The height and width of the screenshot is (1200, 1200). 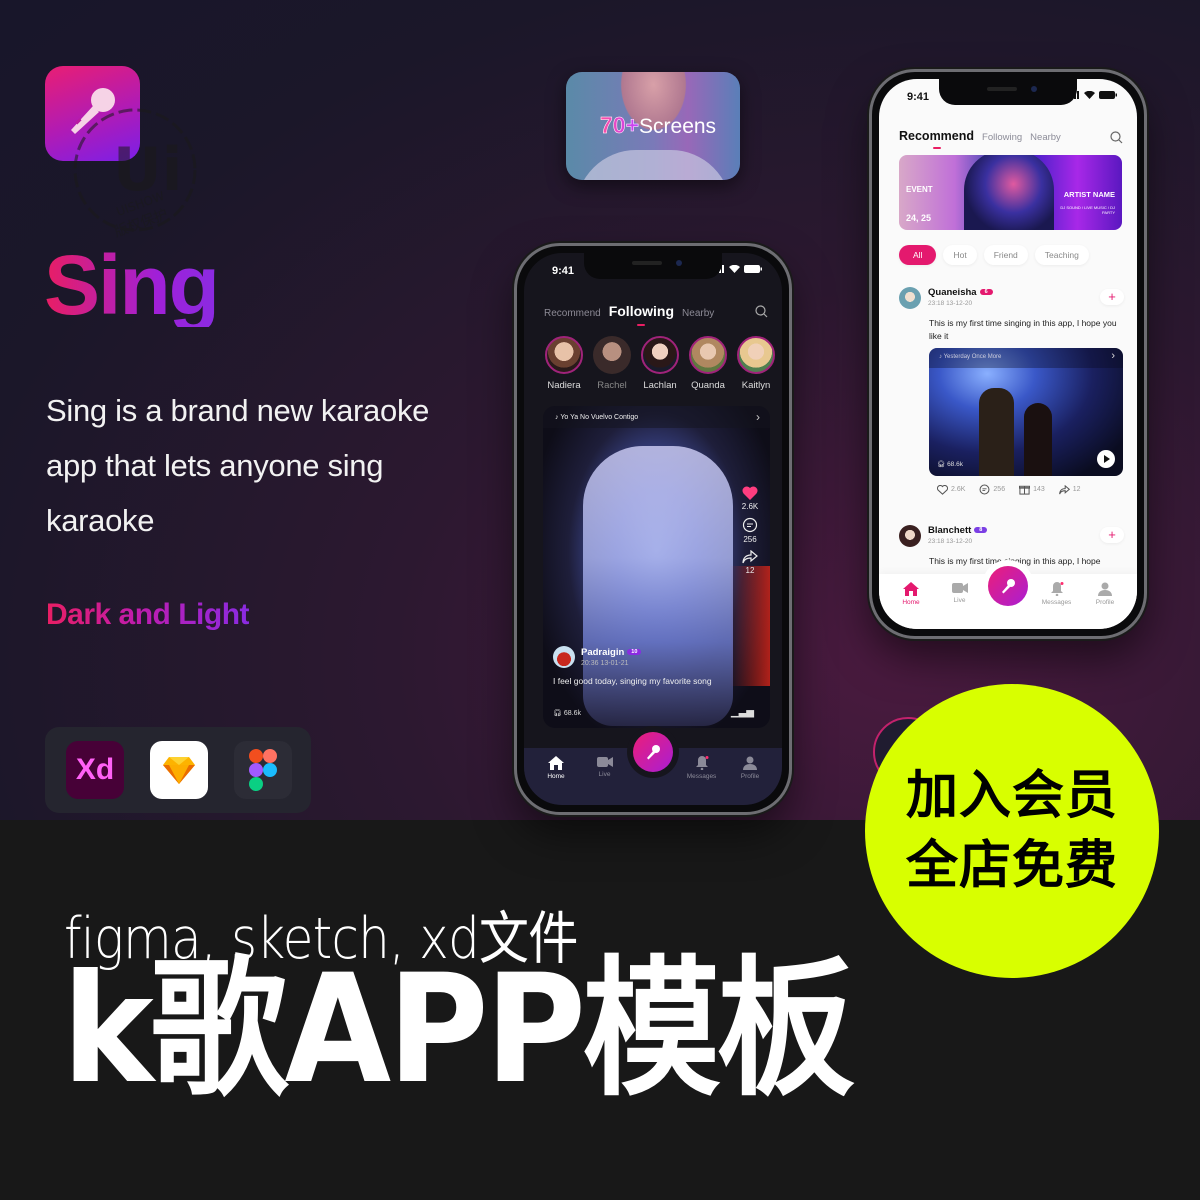 What do you see at coordinates (918, 255) in the screenshot?
I see `chip-all: All` at bounding box center [918, 255].